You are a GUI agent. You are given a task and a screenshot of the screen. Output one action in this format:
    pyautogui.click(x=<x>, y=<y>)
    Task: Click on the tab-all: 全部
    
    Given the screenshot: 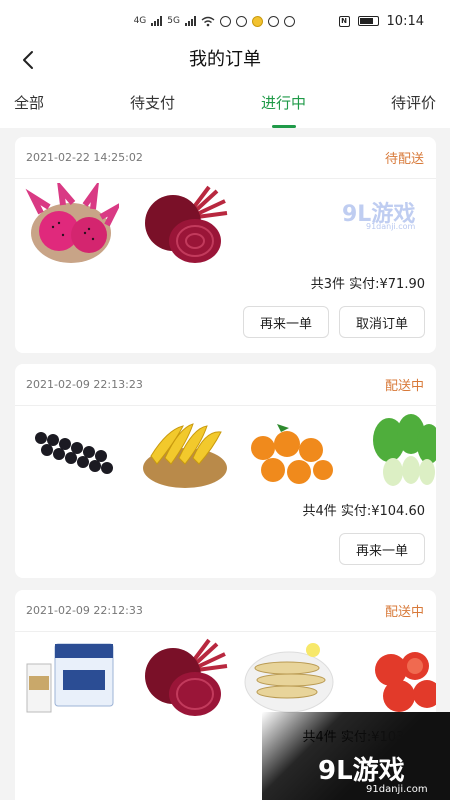 What is the action you would take?
    pyautogui.click(x=29, y=102)
    